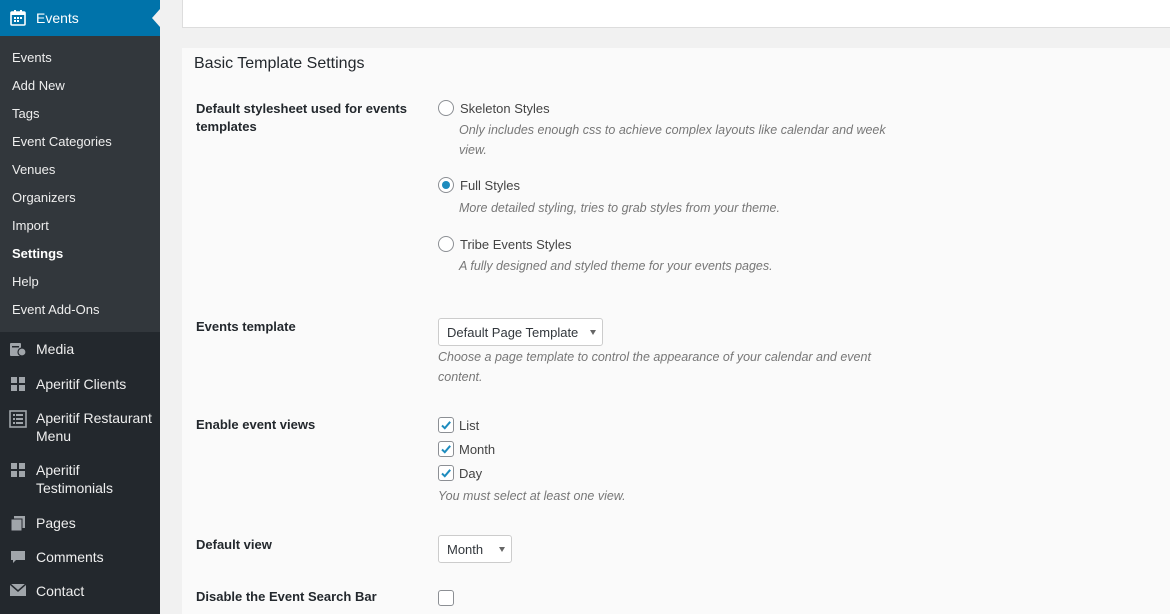 The image size is (1170, 614). I want to click on radio-skeleton-styles-input, so click(446, 108).